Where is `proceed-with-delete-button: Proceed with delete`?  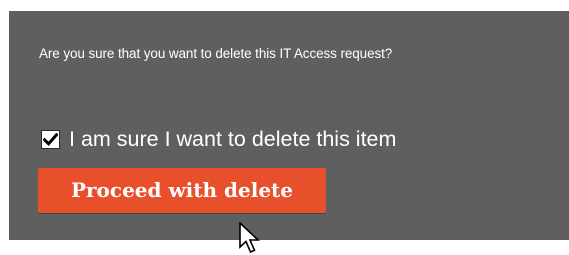
proceed-with-delete-button: Proceed with delete is located at coordinates (182, 190).